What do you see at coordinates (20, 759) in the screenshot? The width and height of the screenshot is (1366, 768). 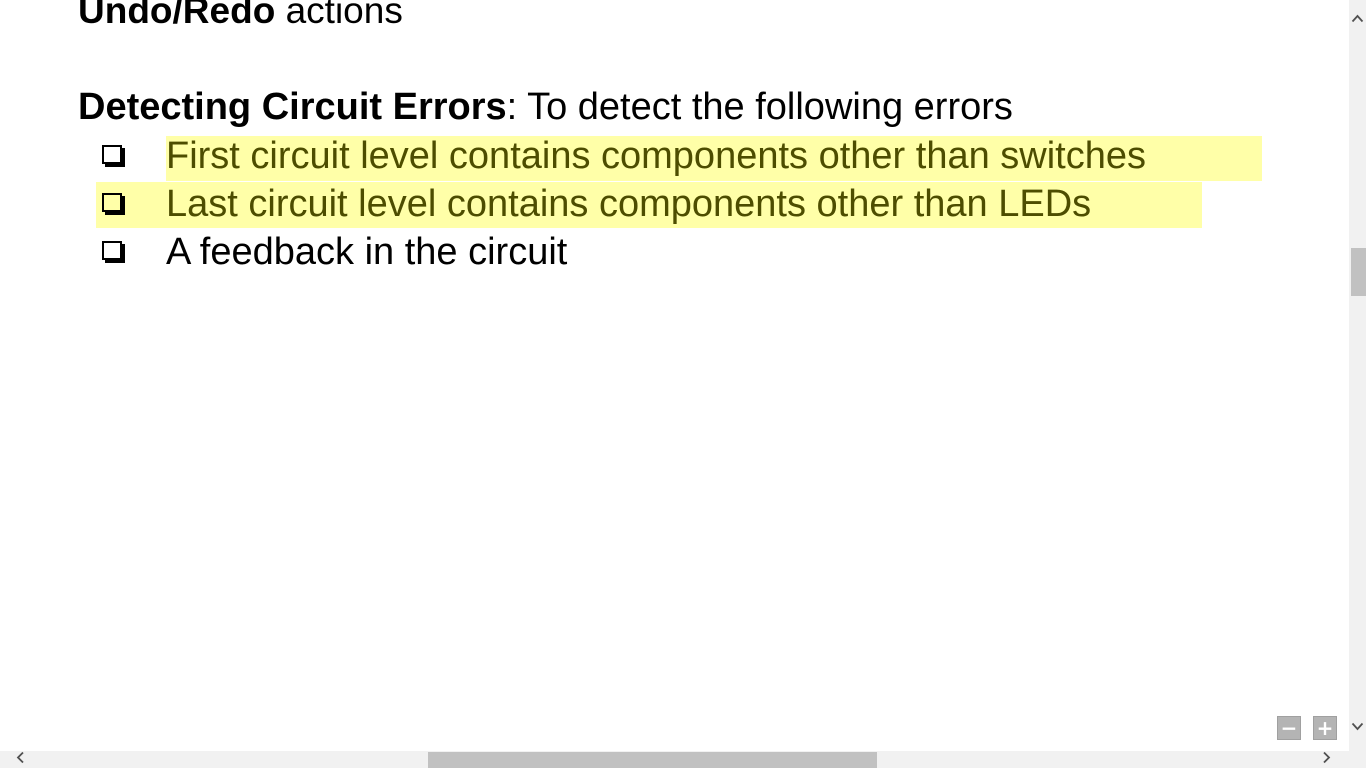 I see `chevron-left-icon` at bounding box center [20, 759].